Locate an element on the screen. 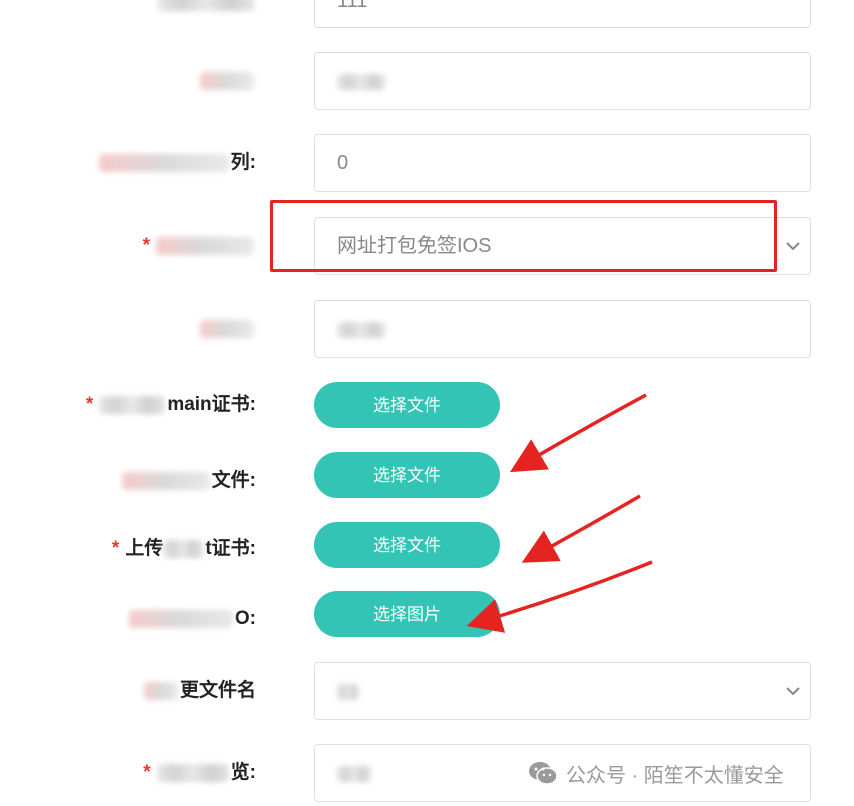 The image size is (854, 806). wechat-icon is located at coordinates (543, 773).